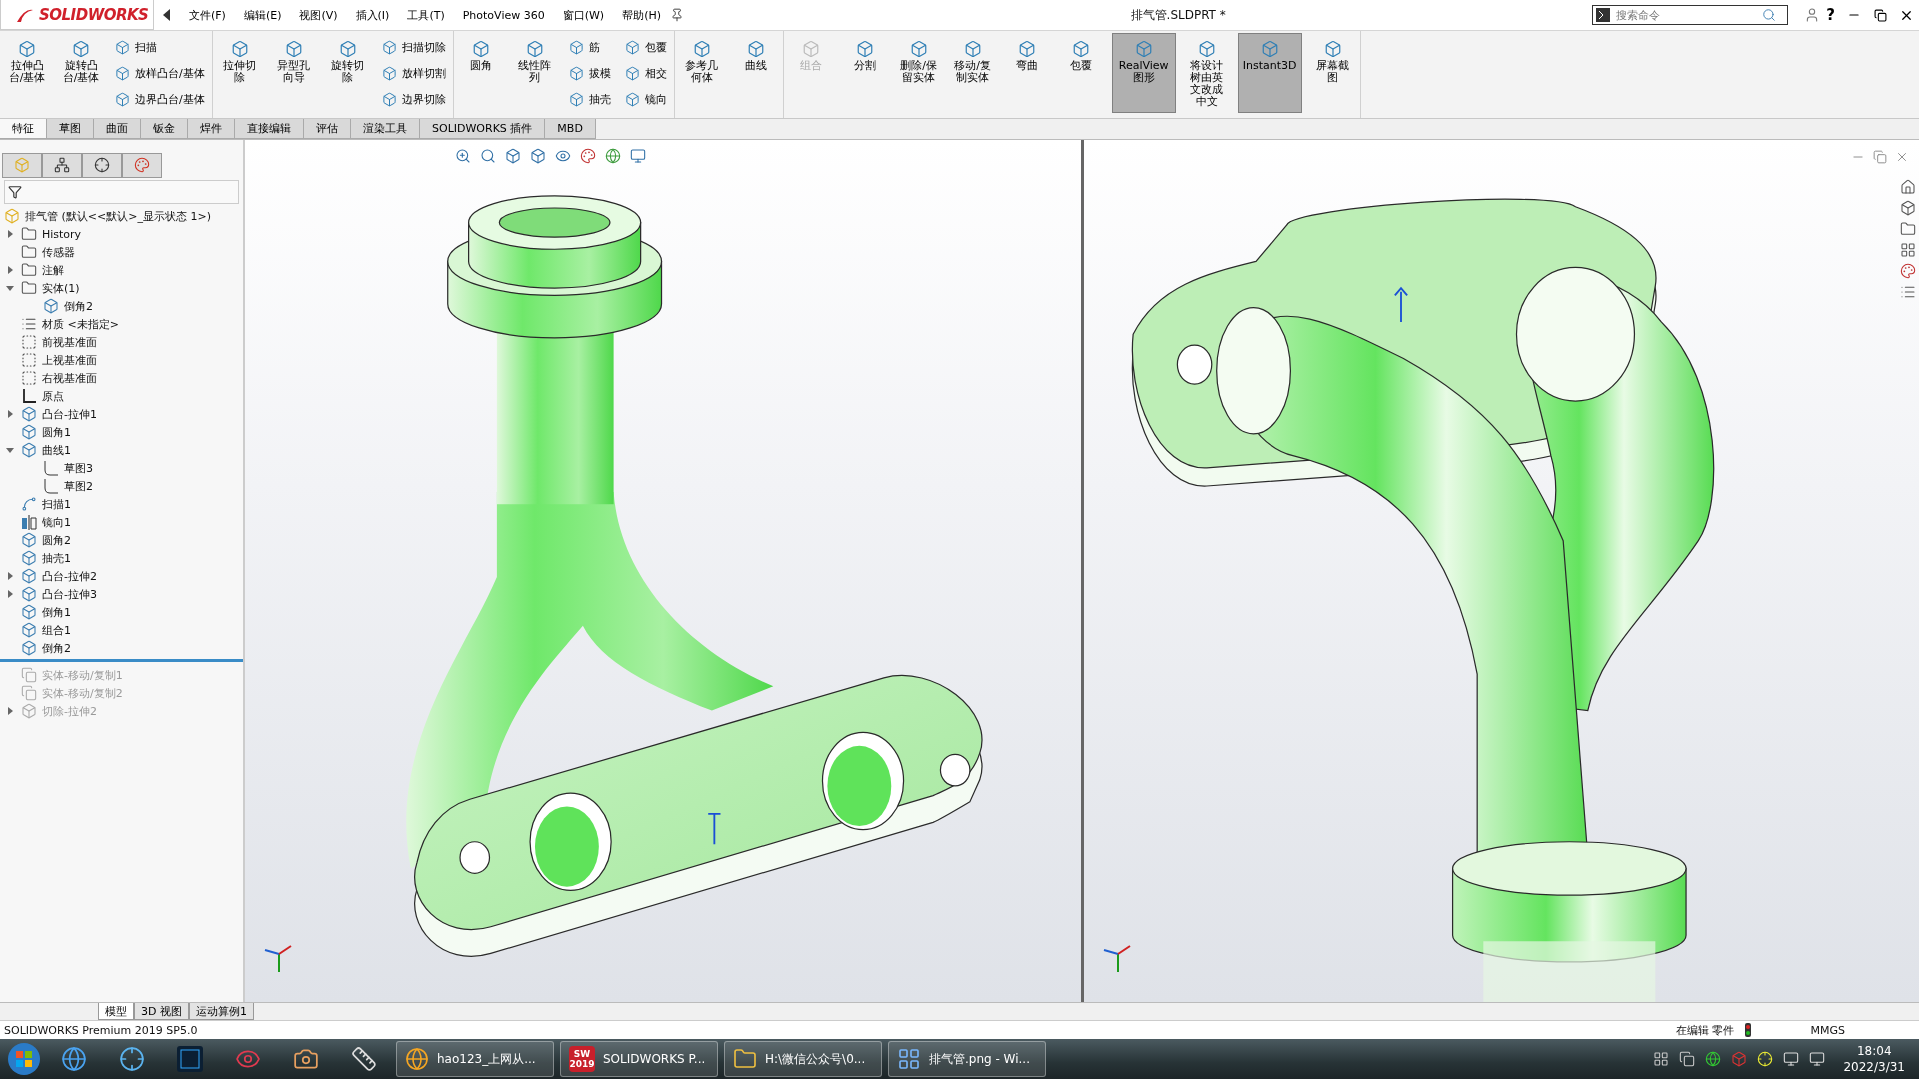 Image resolution: width=1919 pixels, height=1079 pixels. I want to click on ribbon-button: 删除/保留实体, so click(918, 73).